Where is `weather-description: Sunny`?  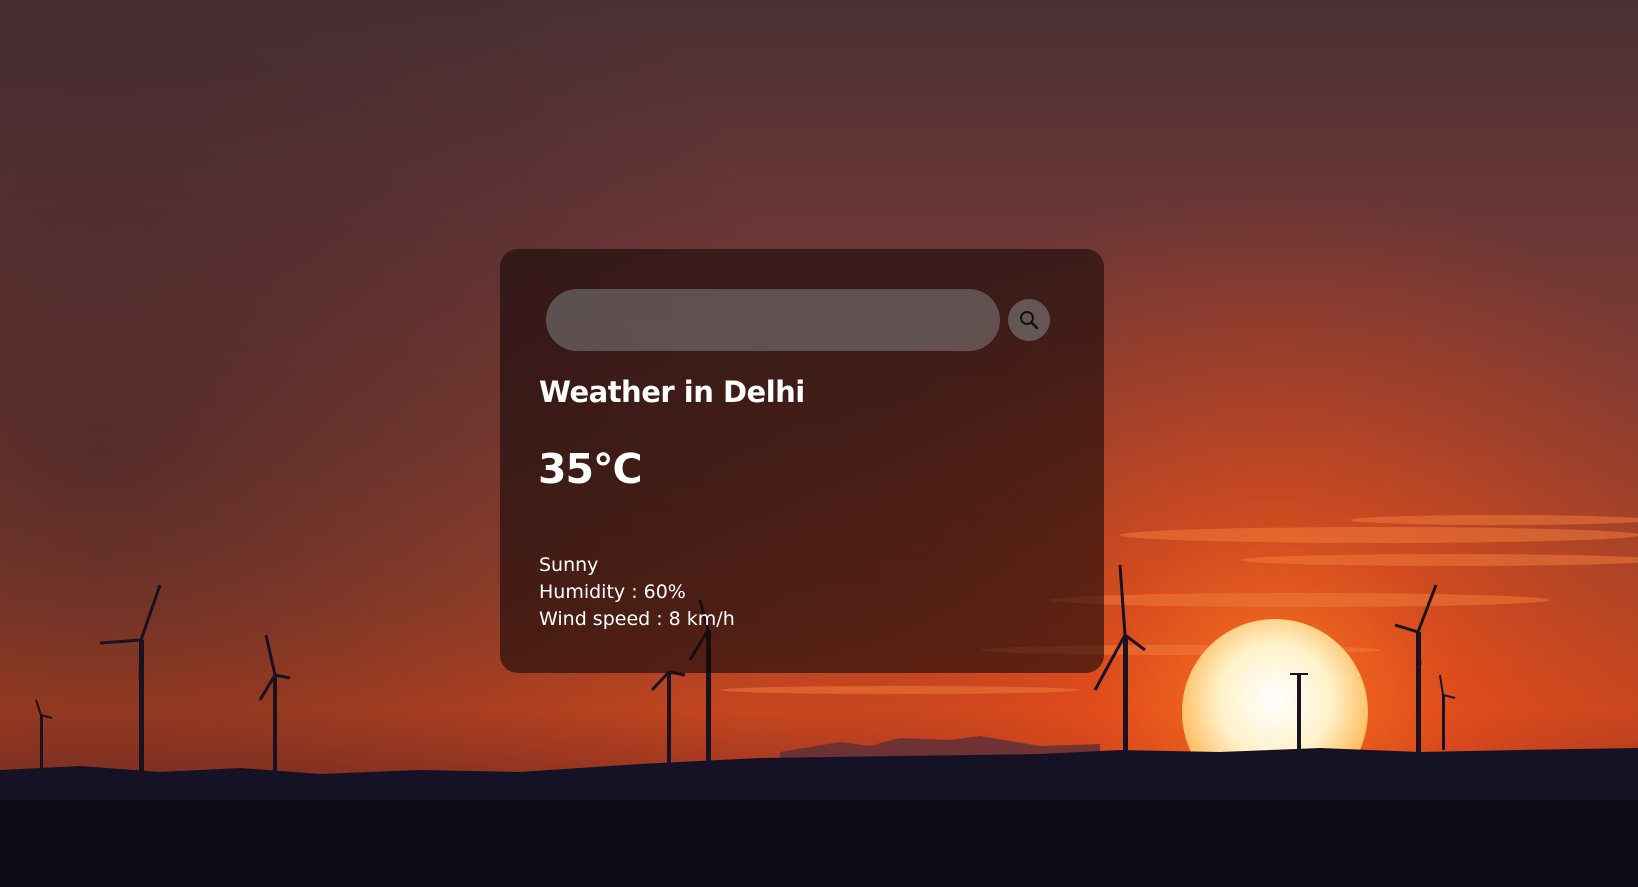
weather-description: Sunny is located at coordinates (569, 565).